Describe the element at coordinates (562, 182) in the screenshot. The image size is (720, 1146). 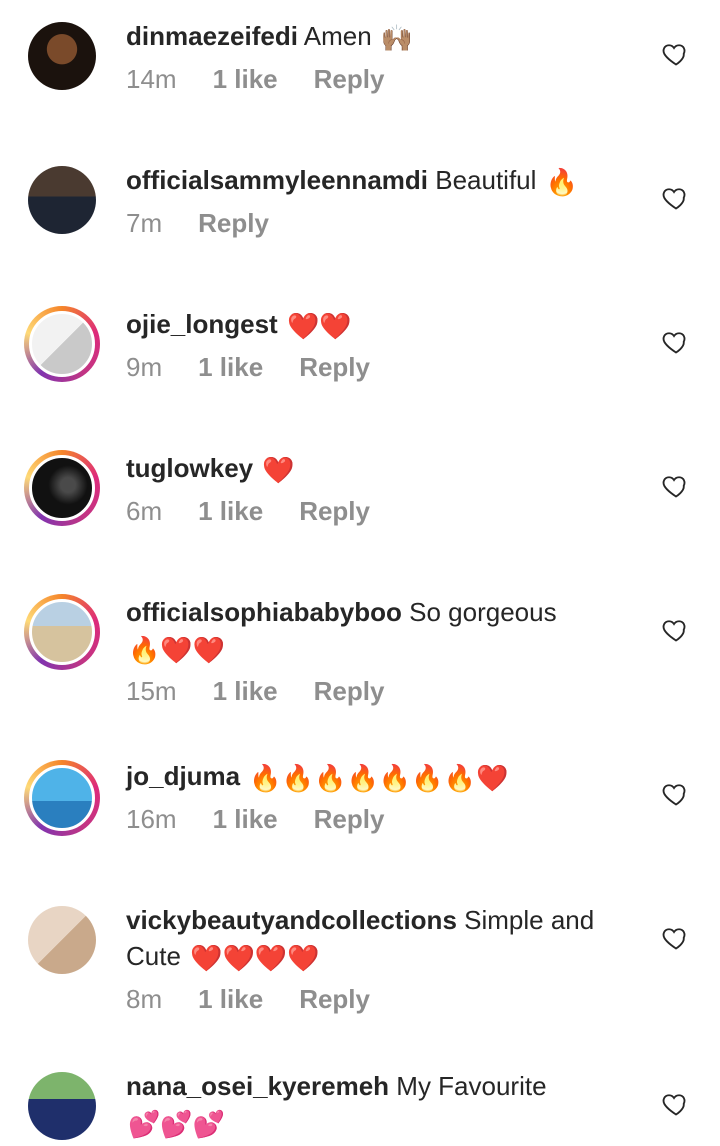
I see `comment-emoji: 🔥` at that location.